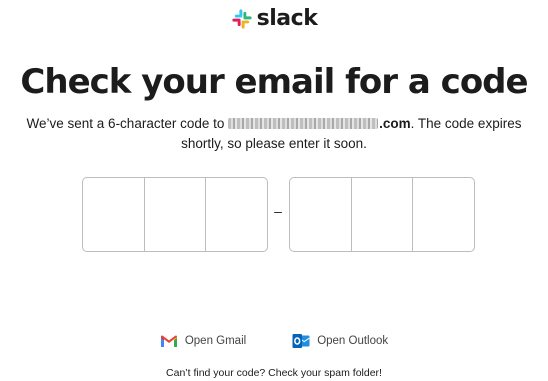 The image size is (548, 381). I want to click on code-group-first, so click(175, 214).